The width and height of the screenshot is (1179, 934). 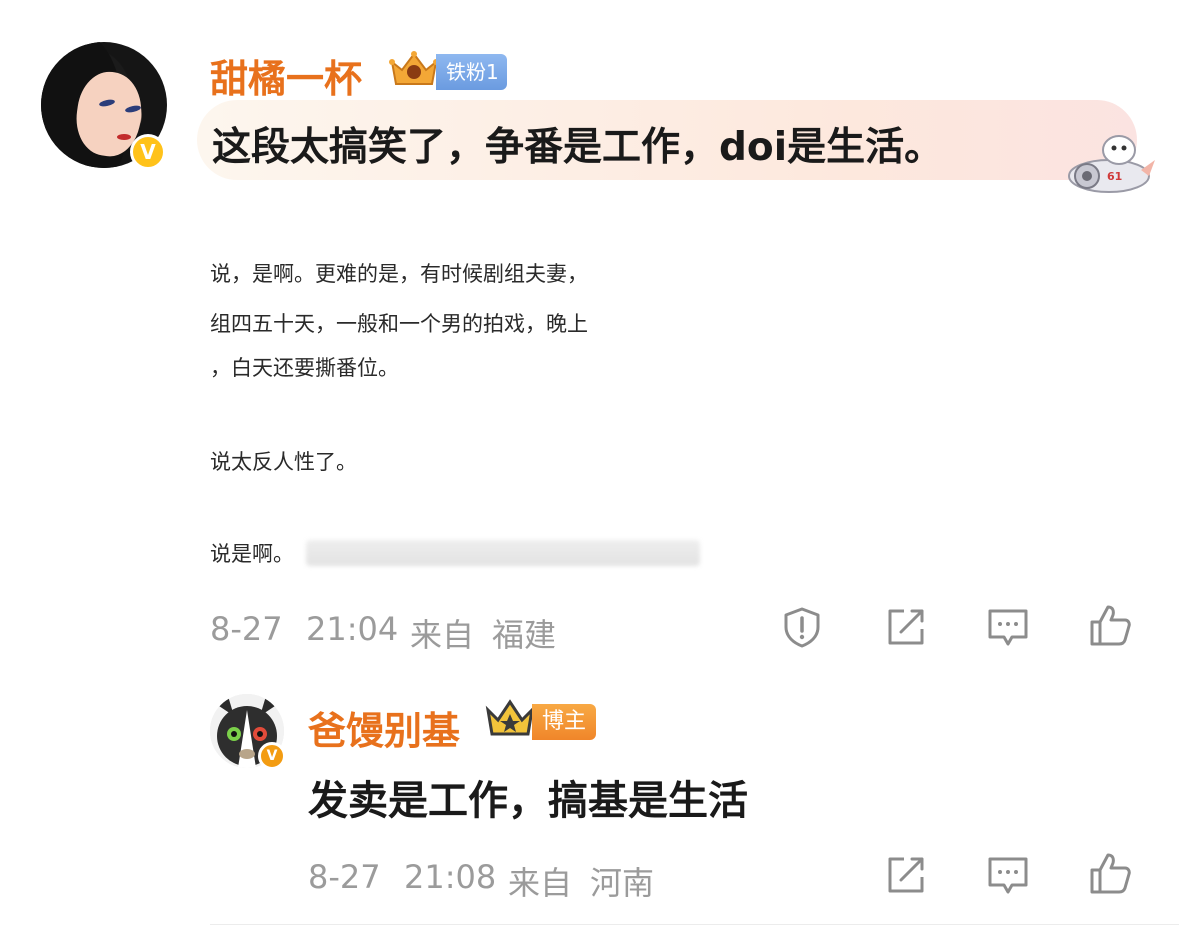 What do you see at coordinates (564, 722) in the screenshot?
I see `blogger-badge: 博主` at bounding box center [564, 722].